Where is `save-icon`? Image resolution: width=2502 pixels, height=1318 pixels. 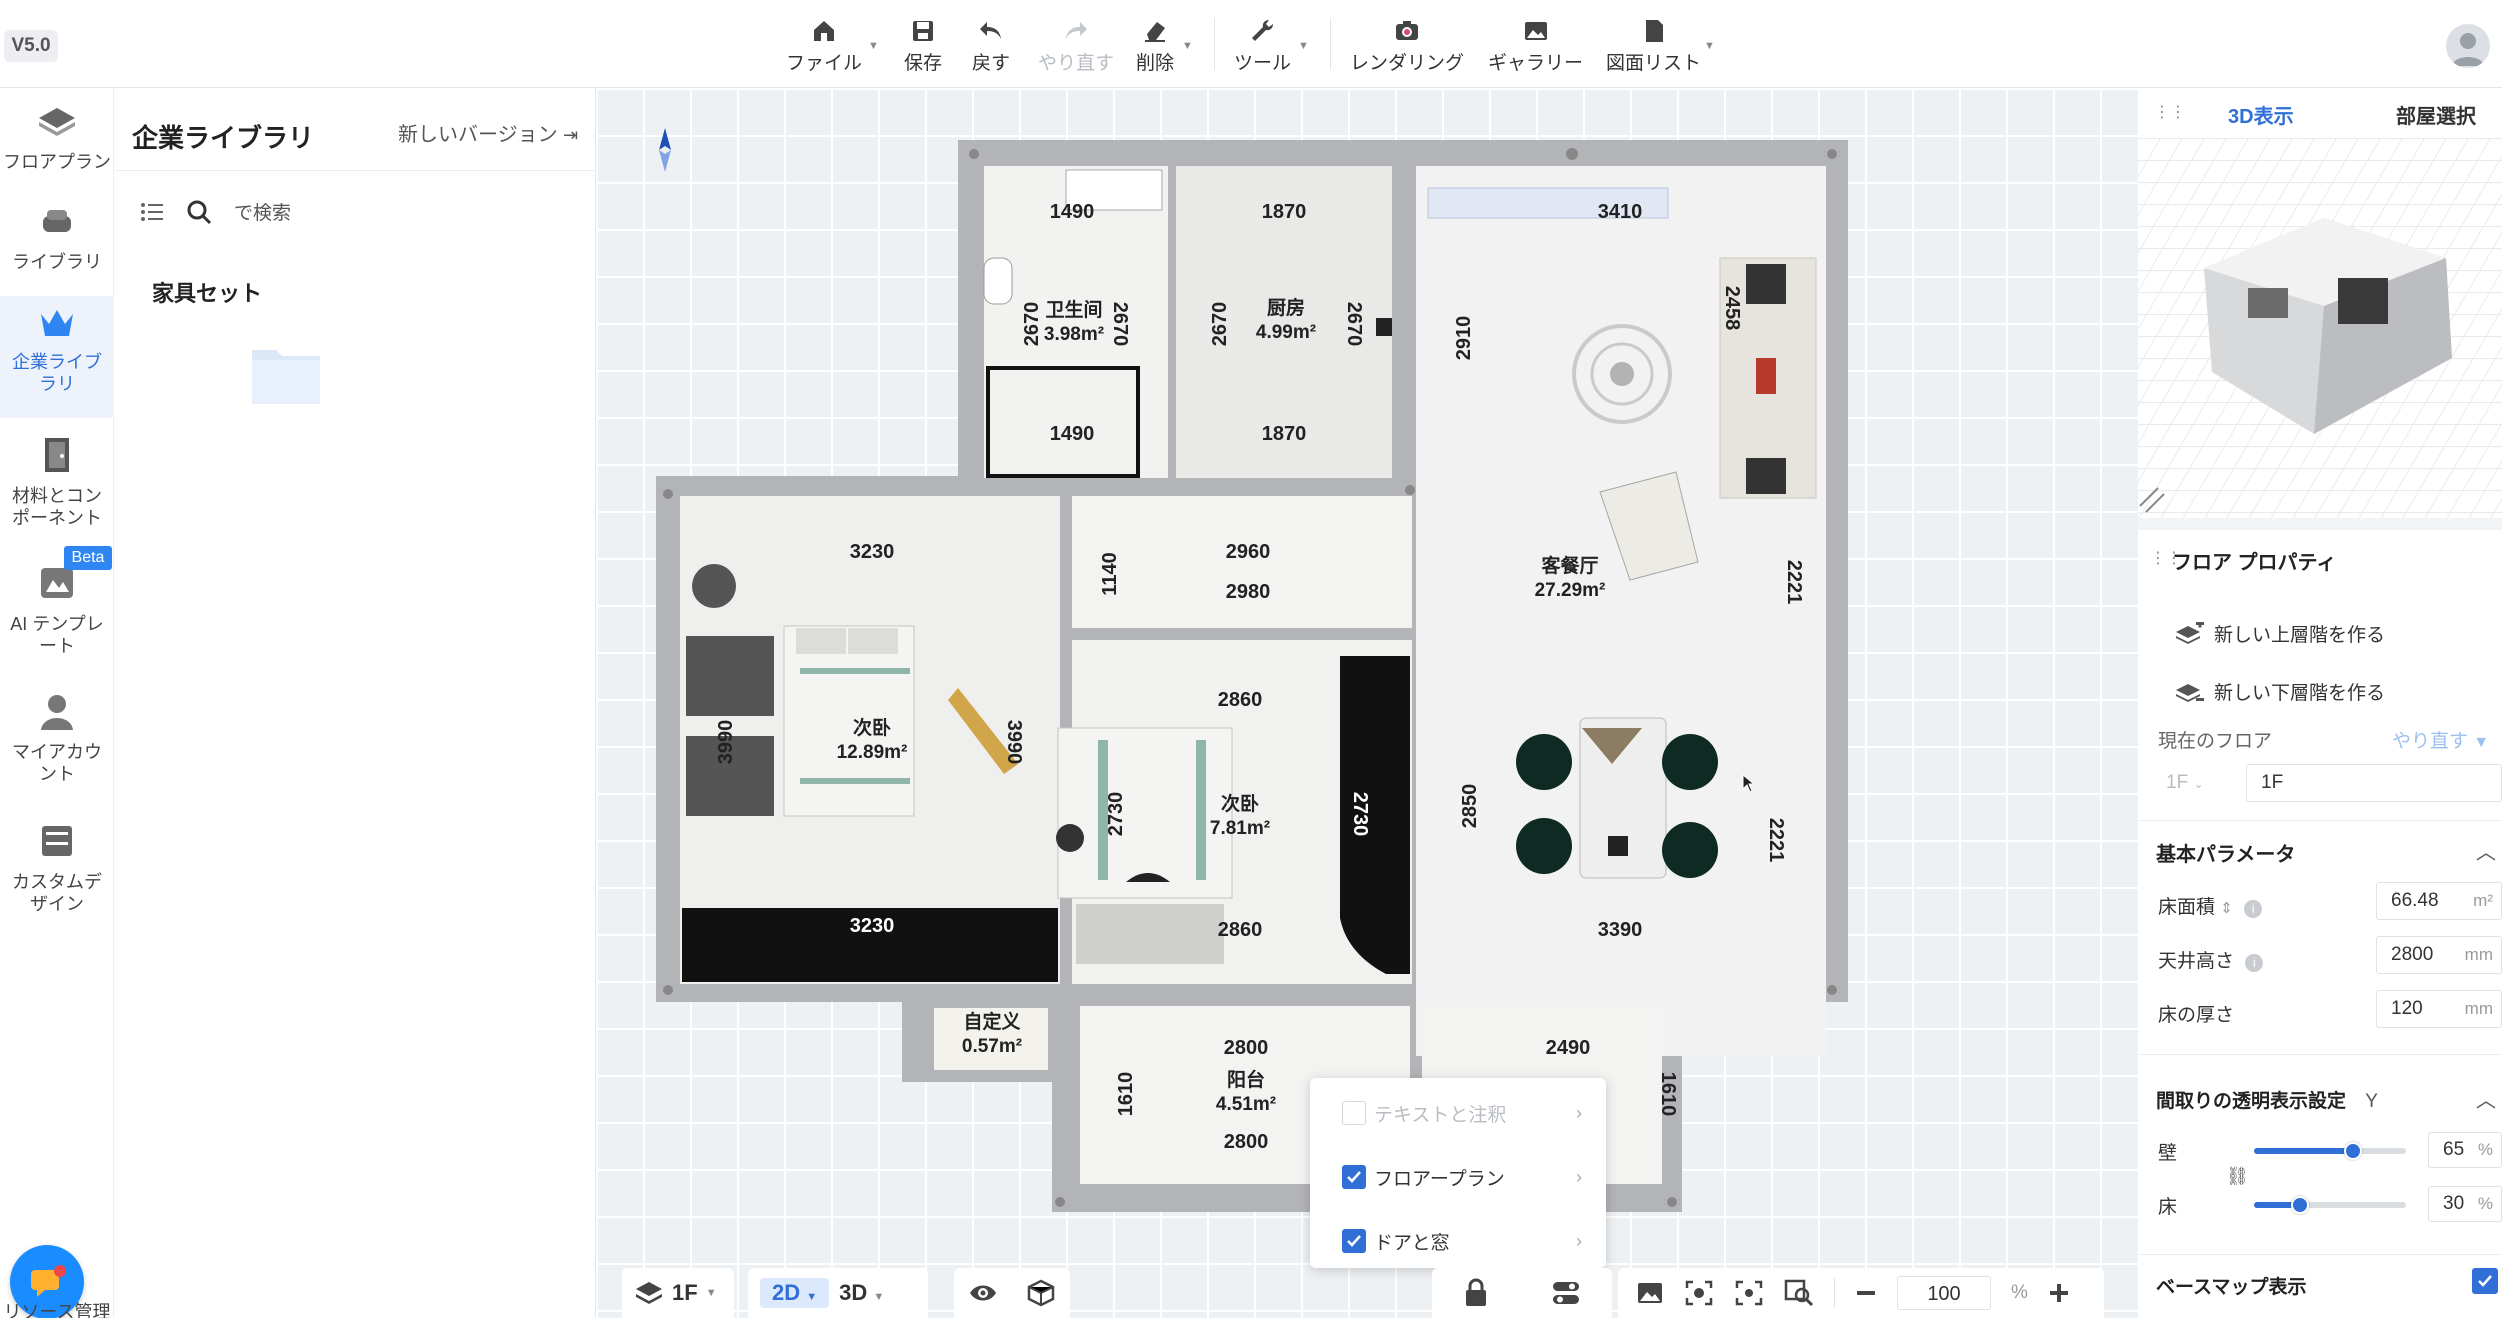
save-icon is located at coordinates (923, 31).